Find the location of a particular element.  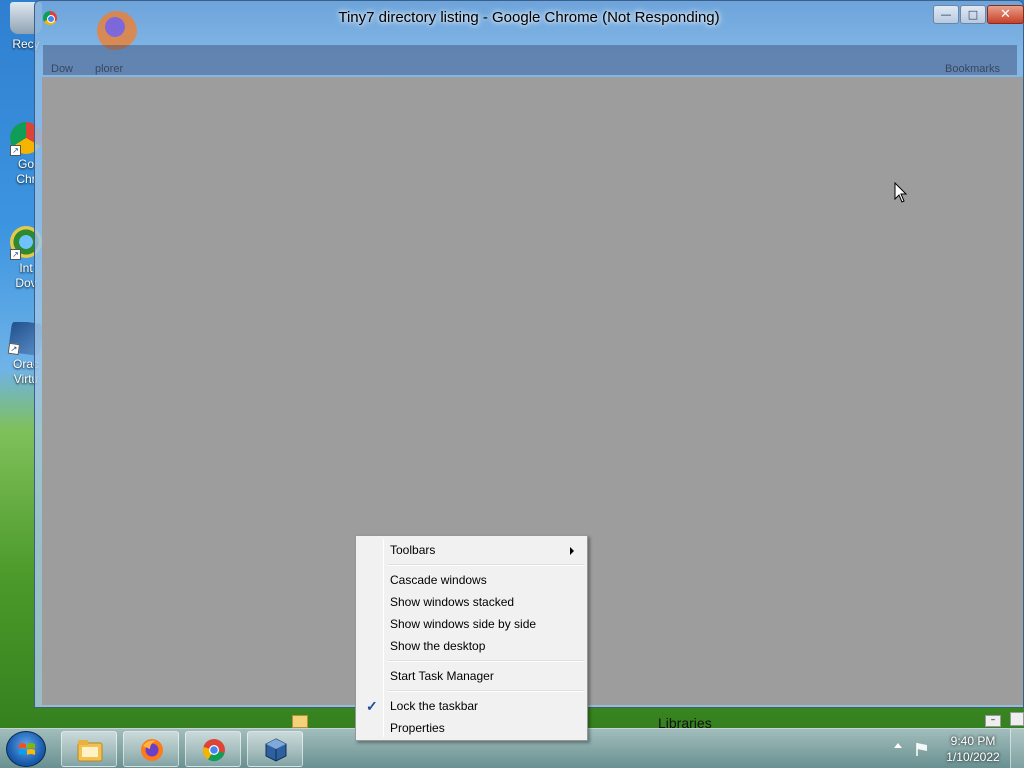

action-center-flag-icon is located at coordinates (922, 749).